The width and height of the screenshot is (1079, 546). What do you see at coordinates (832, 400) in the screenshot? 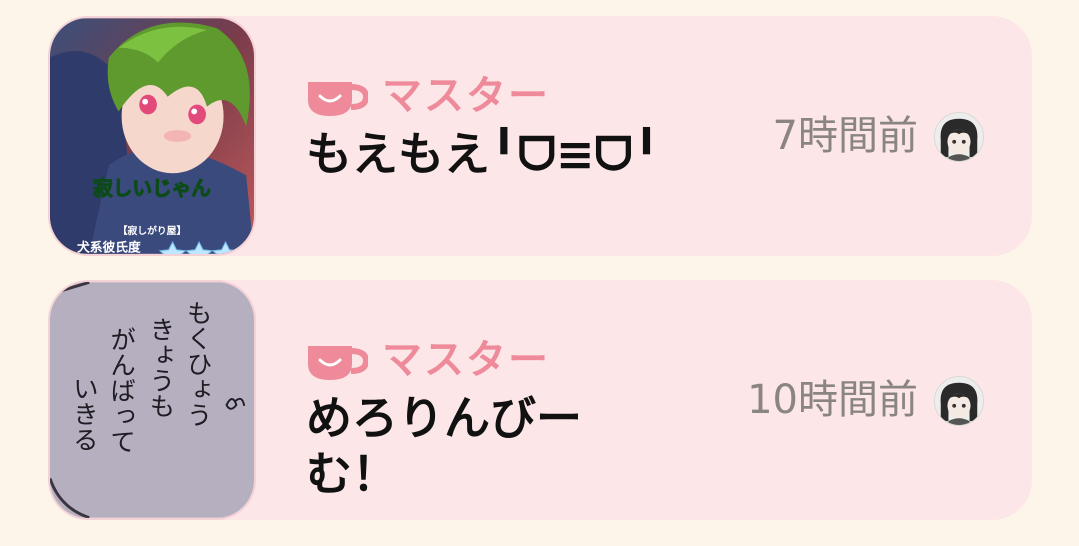
I see `timestamp: 10時間前` at bounding box center [832, 400].